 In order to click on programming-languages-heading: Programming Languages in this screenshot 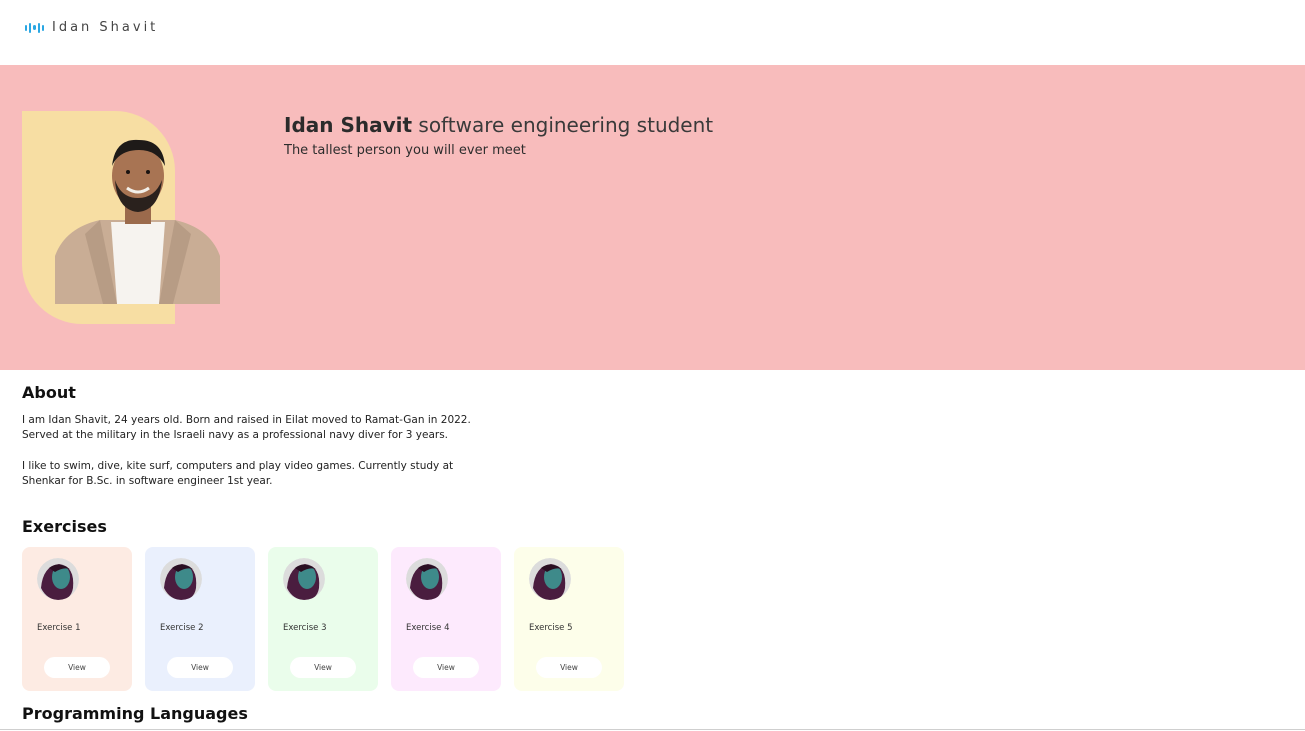, I will do `click(135, 713)`.